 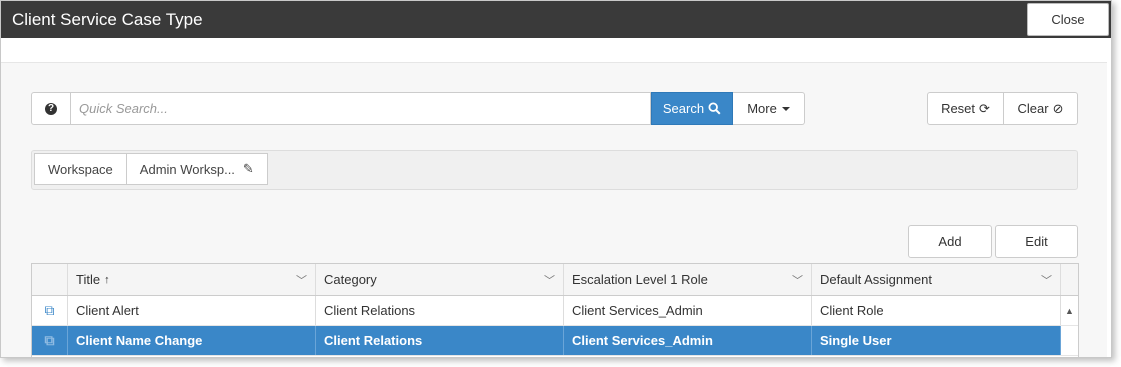 What do you see at coordinates (50, 279) in the screenshot?
I see `header-action-cell` at bounding box center [50, 279].